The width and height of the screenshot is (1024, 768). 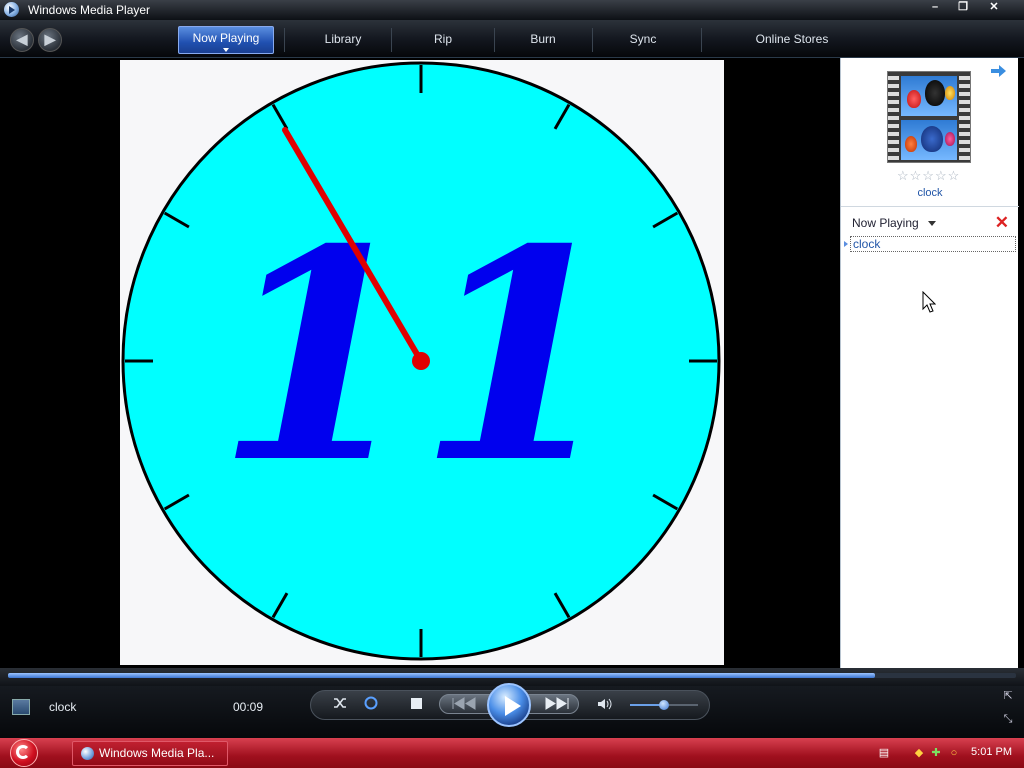 What do you see at coordinates (21, 707) in the screenshot?
I see `video-file-icon` at bounding box center [21, 707].